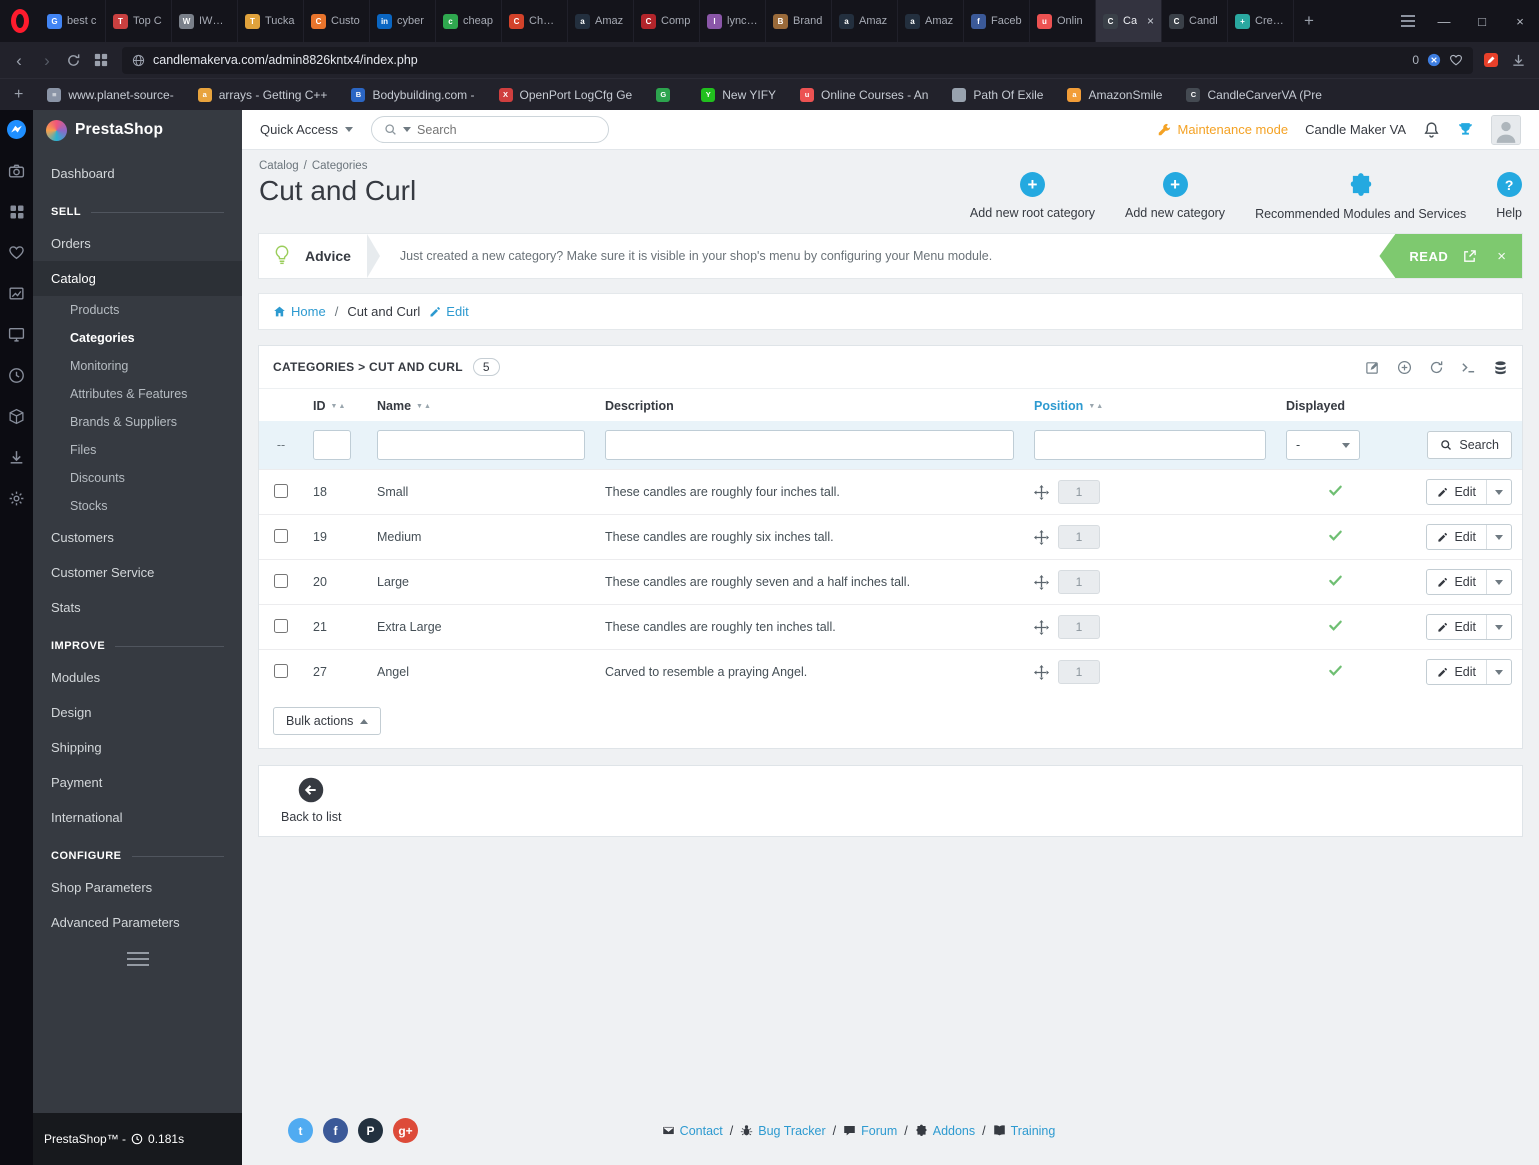  Describe the element at coordinates (1468, 367) in the screenshot. I see `terminal-icon` at that location.